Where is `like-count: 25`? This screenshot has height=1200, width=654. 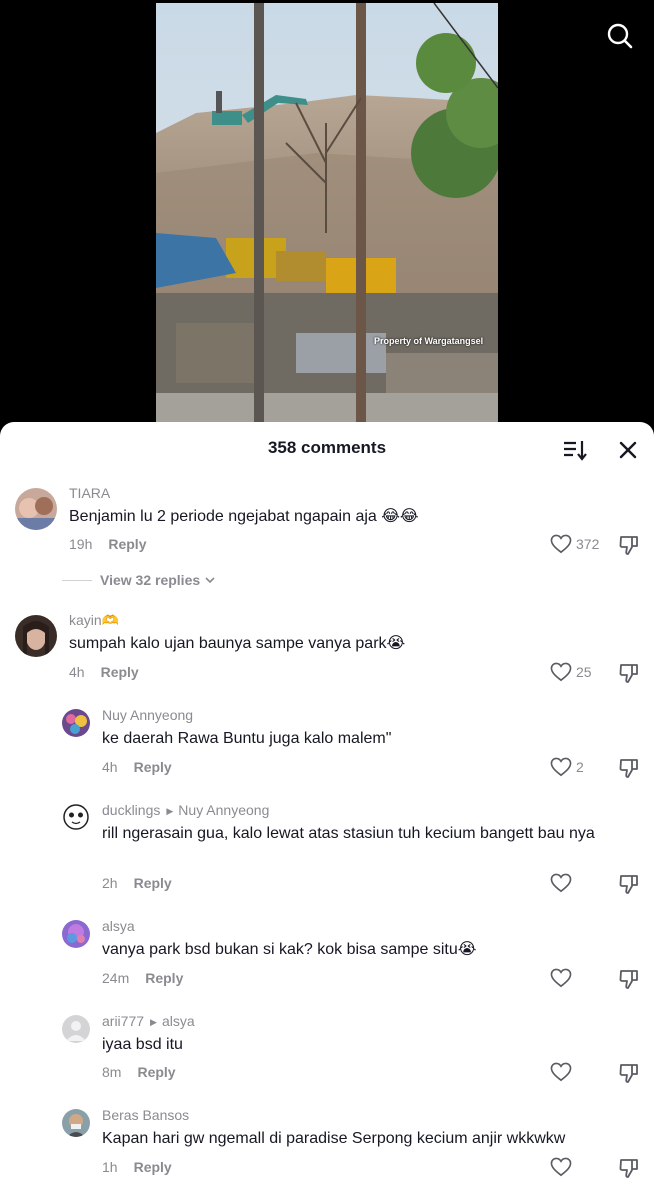 like-count: 25 is located at coordinates (584, 672).